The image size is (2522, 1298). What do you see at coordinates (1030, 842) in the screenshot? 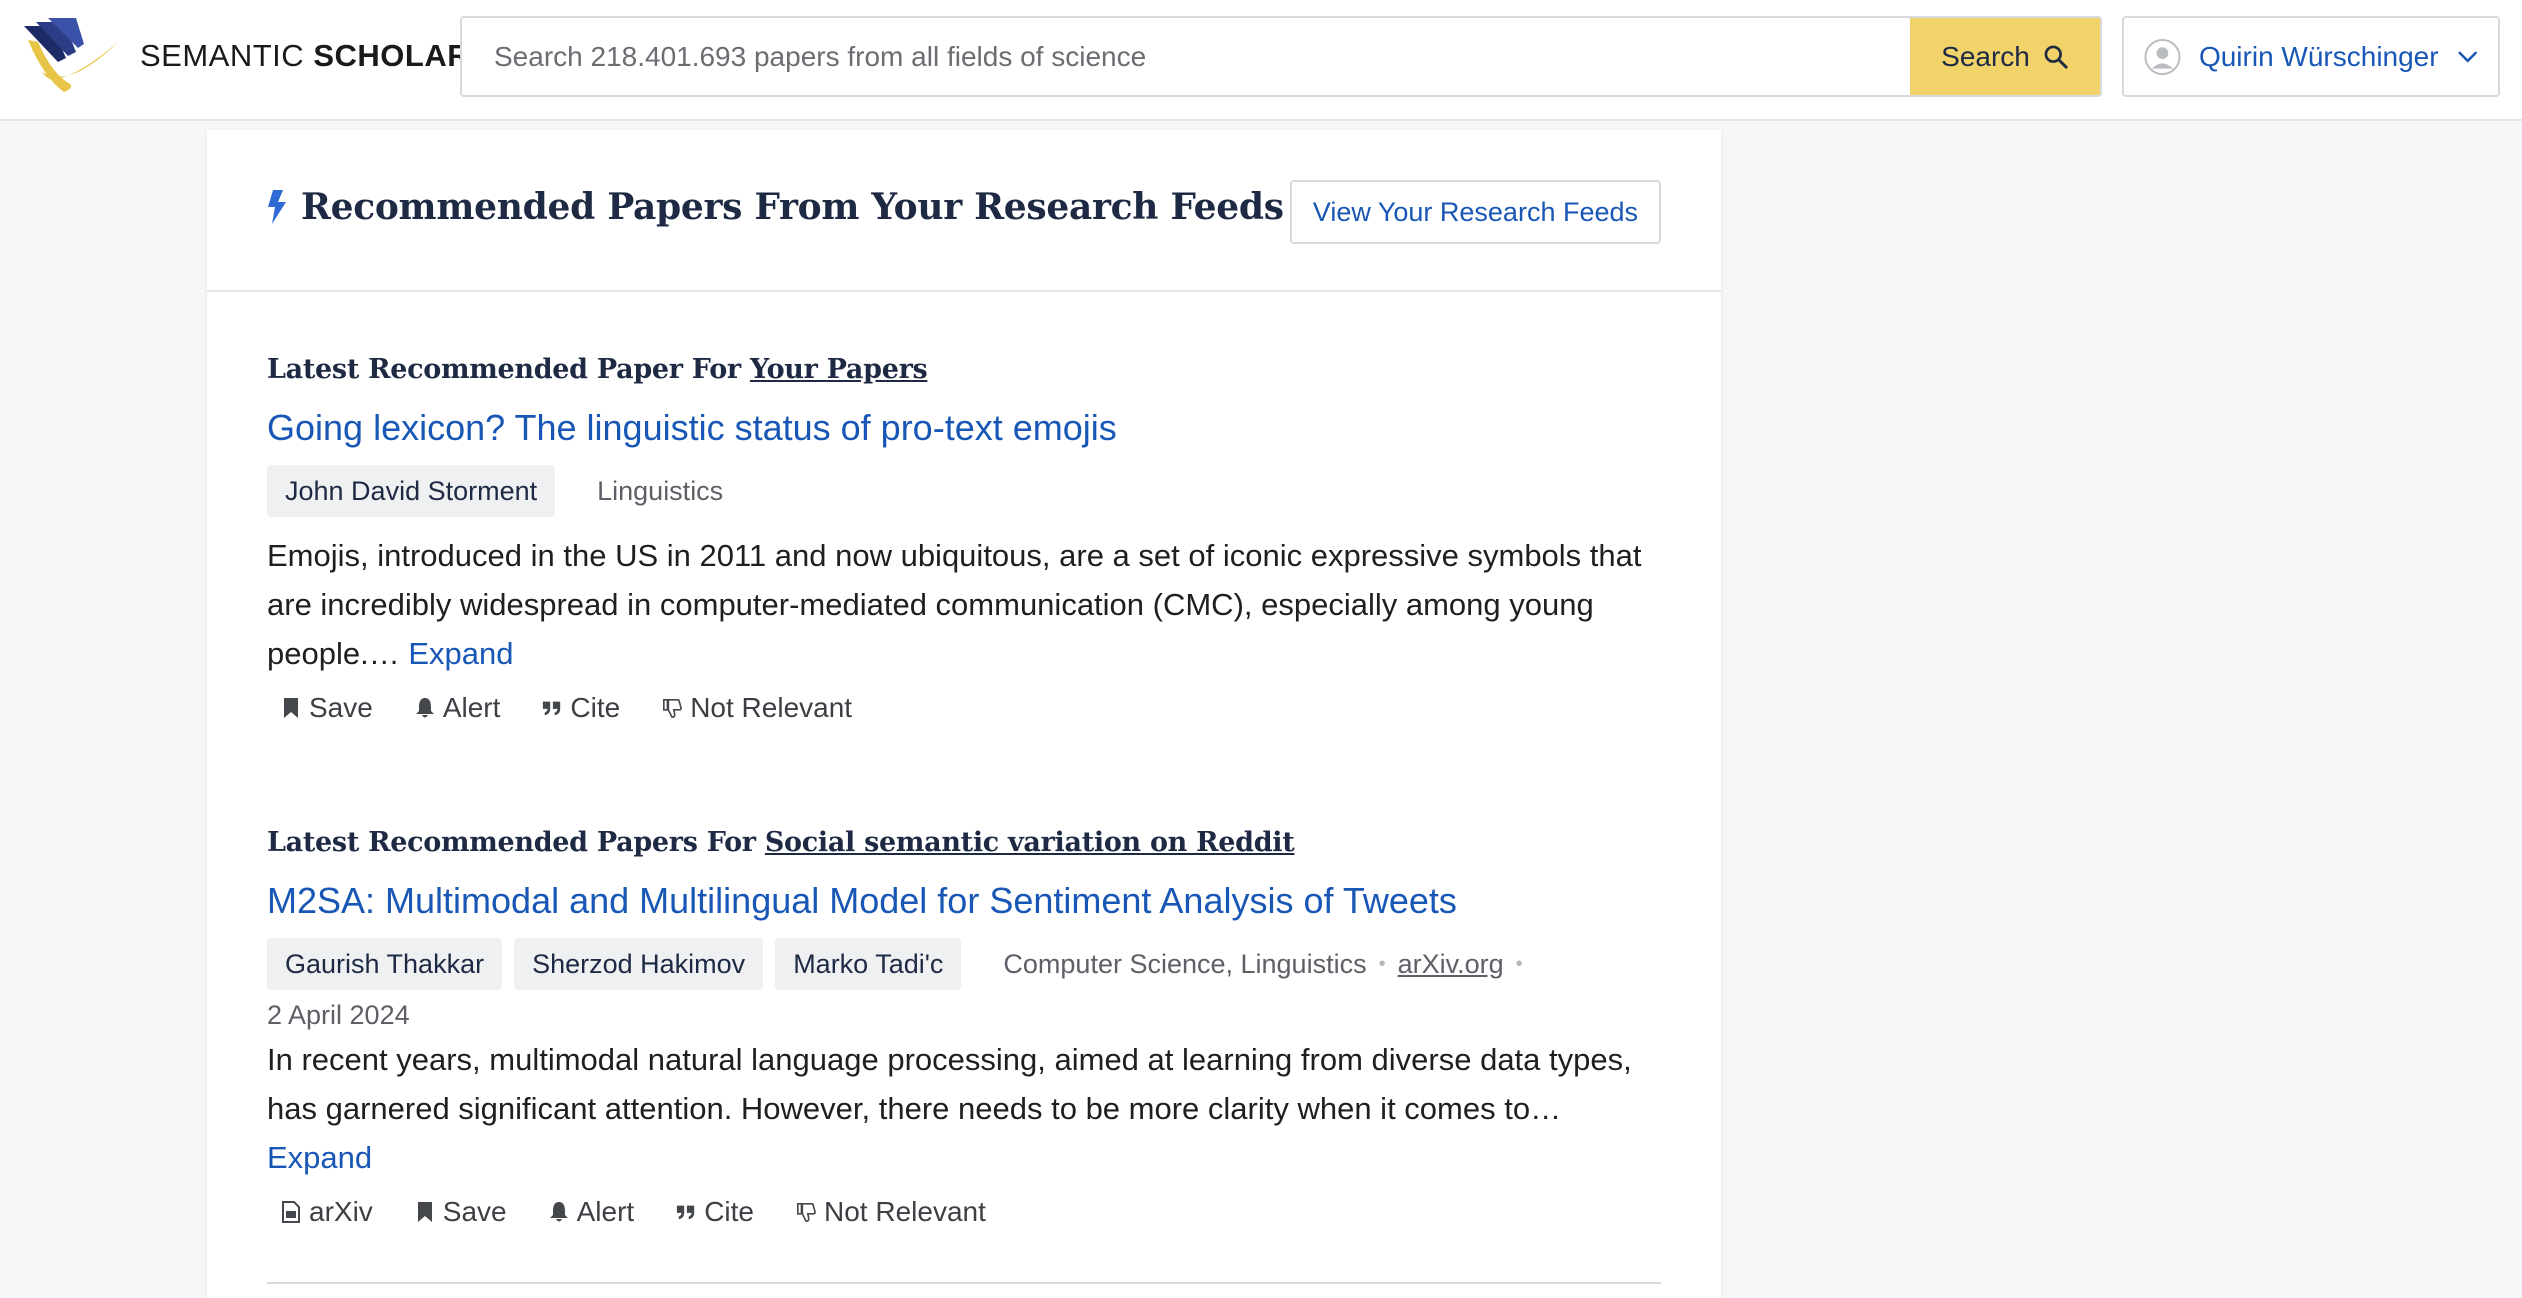
I see `section-feed-link: Social semantic variation on Reddit` at bounding box center [1030, 842].